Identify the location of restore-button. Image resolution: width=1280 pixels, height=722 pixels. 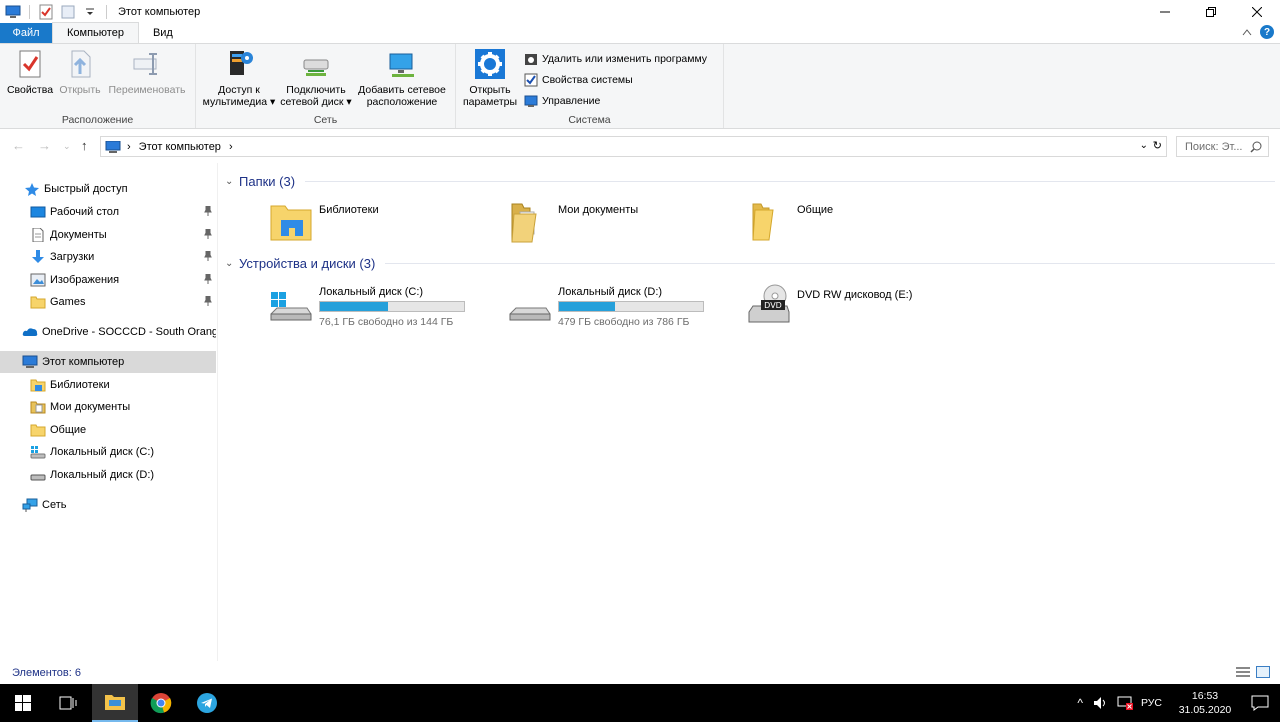
(1211, 11).